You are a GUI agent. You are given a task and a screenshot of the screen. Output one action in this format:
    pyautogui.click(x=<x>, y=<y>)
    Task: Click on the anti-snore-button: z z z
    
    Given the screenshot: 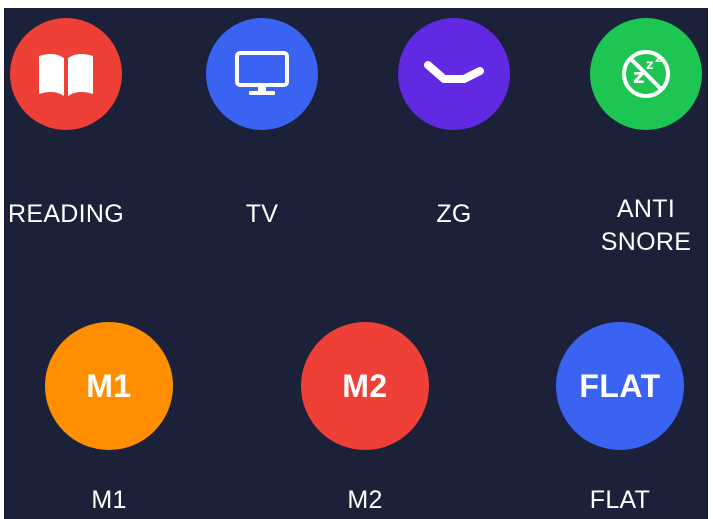 What is the action you would take?
    pyautogui.click(x=646, y=74)
    